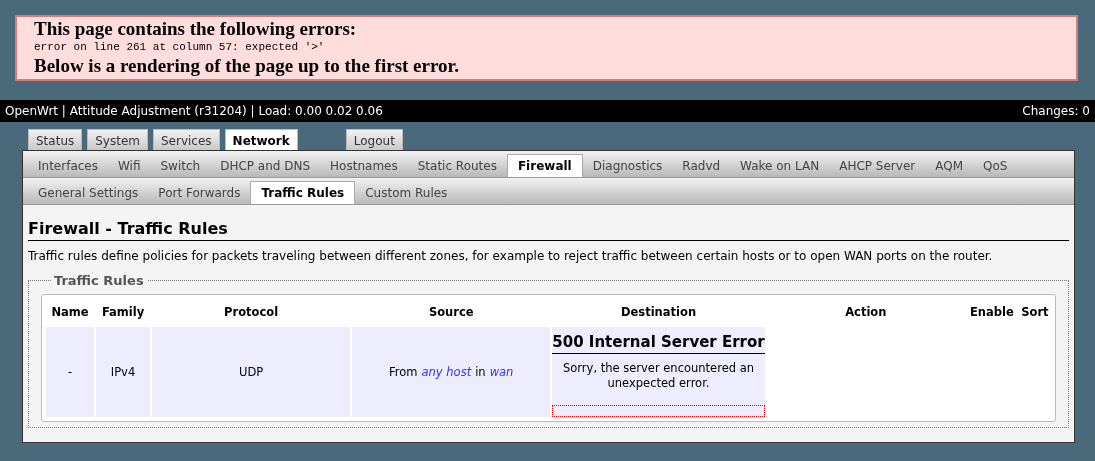 This screenshot has width=1095, height=461. I want to click on sub-tab: AQM, so click(949, 166).